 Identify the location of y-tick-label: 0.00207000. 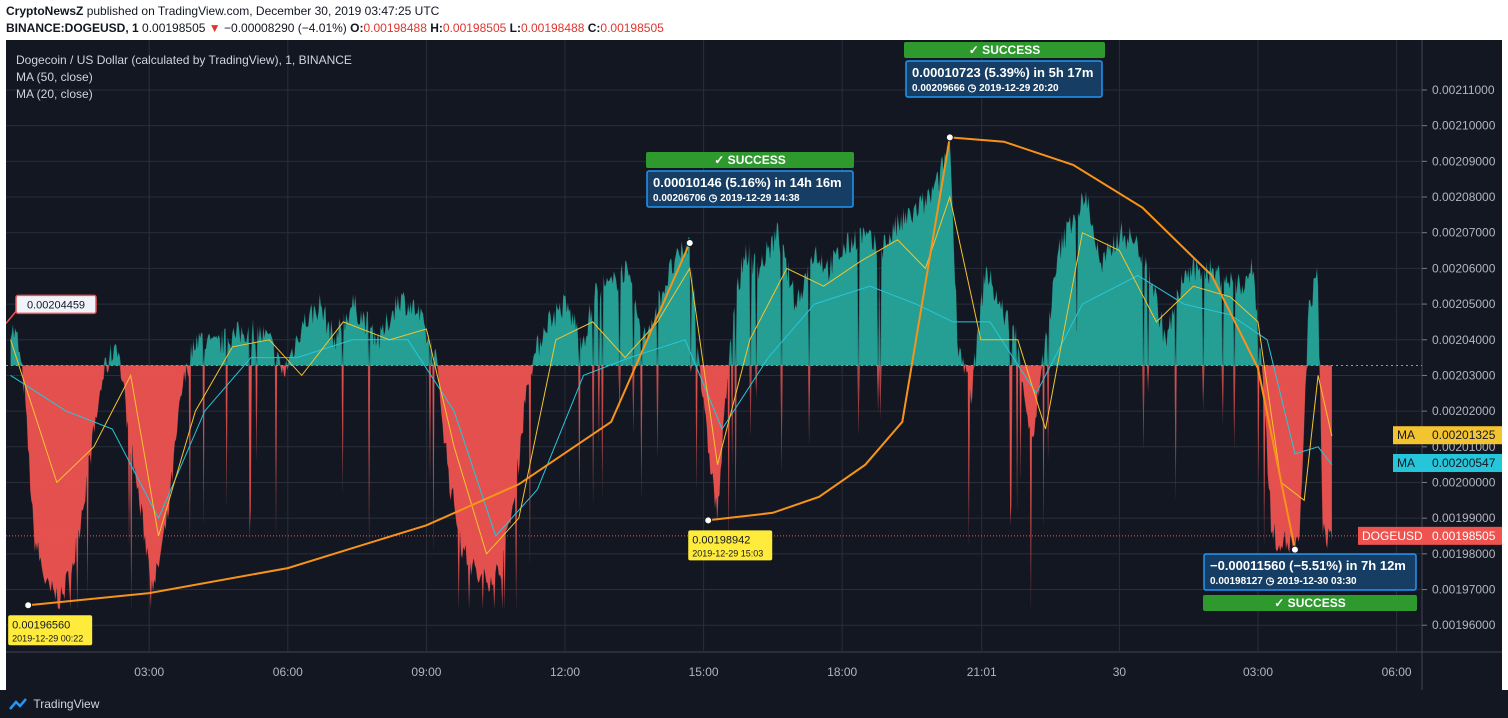
(1464, 233).